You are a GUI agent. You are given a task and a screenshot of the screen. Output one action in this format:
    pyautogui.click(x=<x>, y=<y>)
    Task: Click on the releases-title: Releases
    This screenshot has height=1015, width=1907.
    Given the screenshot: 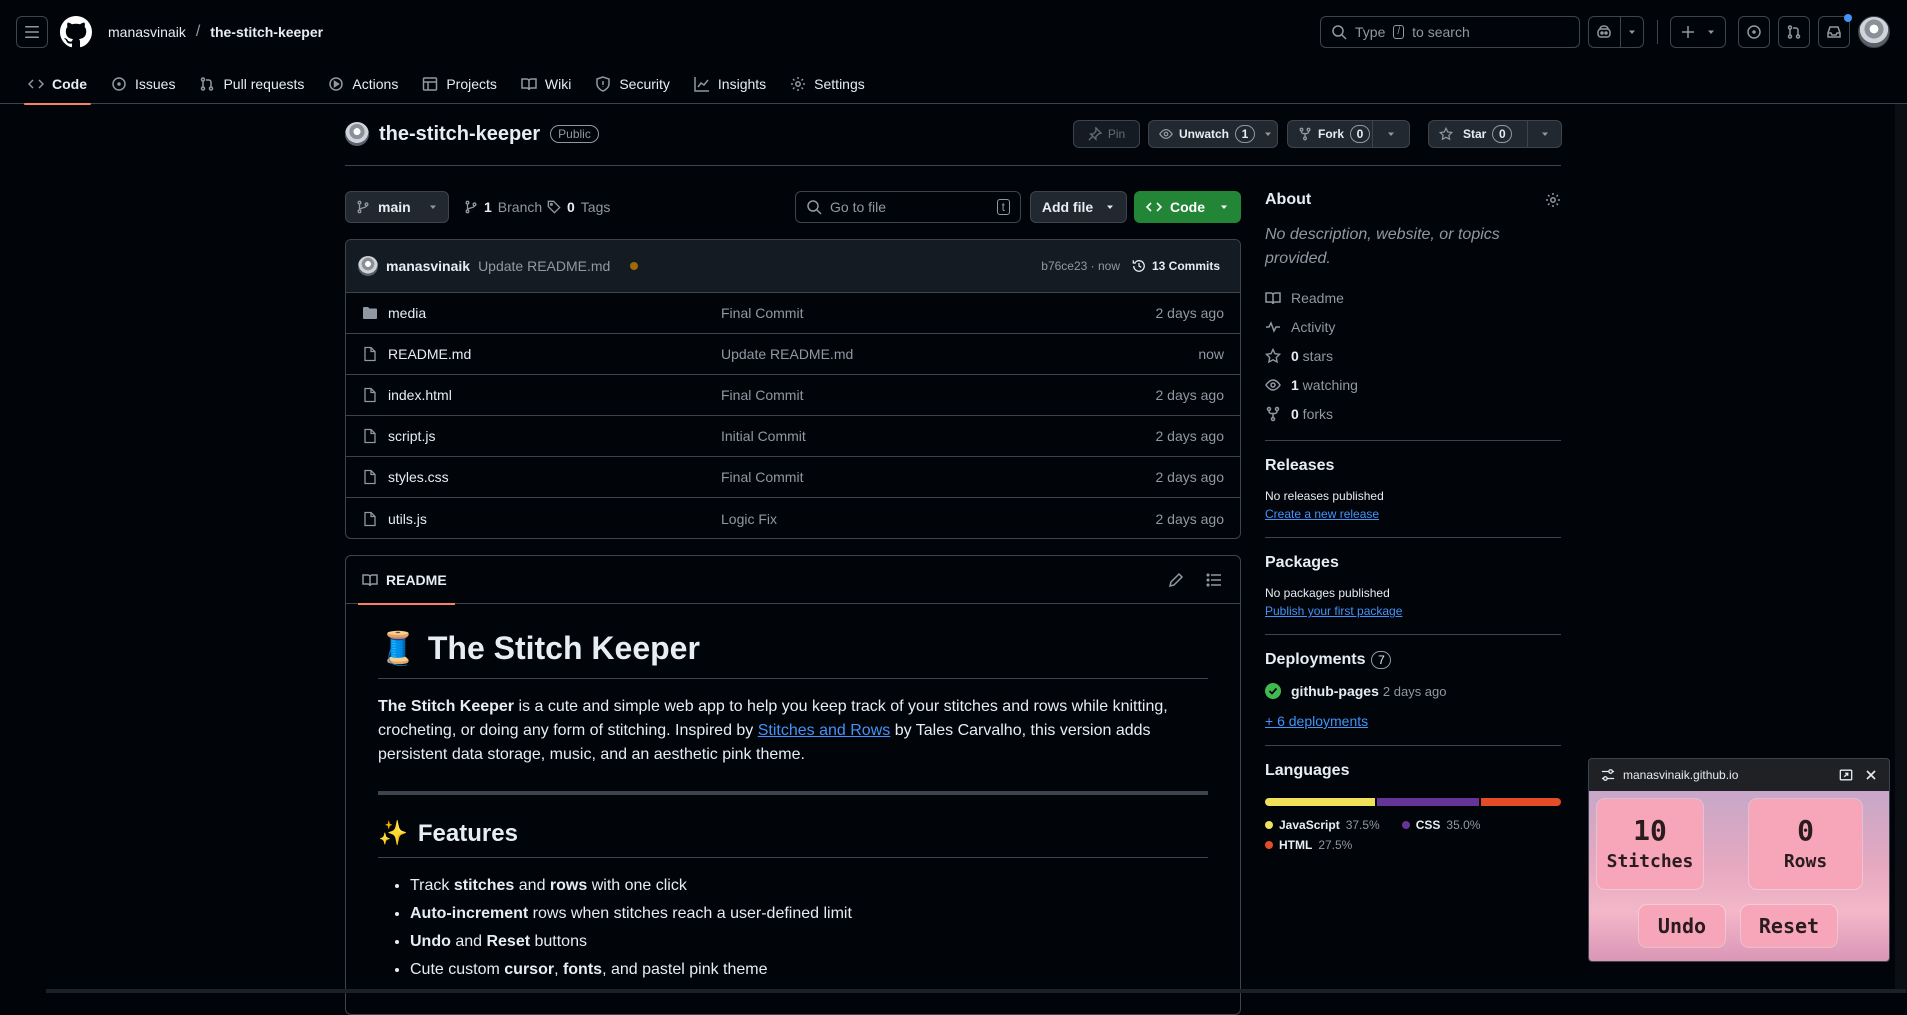 What is the action you would take?
    pyautogui.click(x=1299, y=466)
    